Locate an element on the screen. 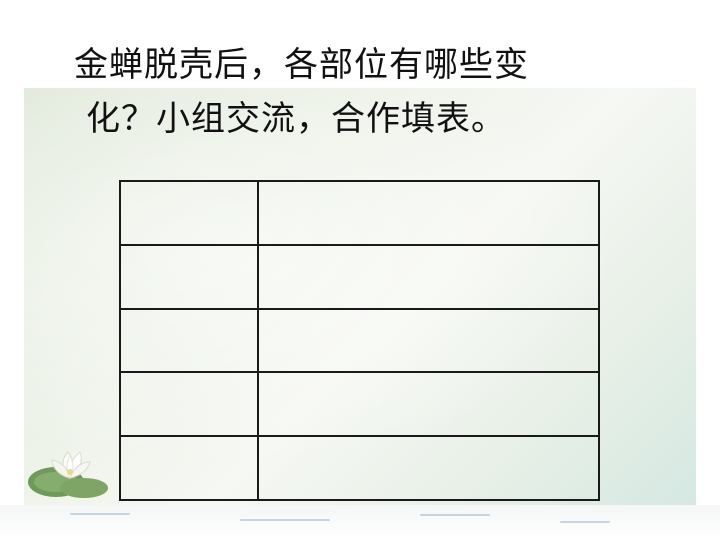 The image size is (720, 540). footer-strip is located at coordinates (360, 522).